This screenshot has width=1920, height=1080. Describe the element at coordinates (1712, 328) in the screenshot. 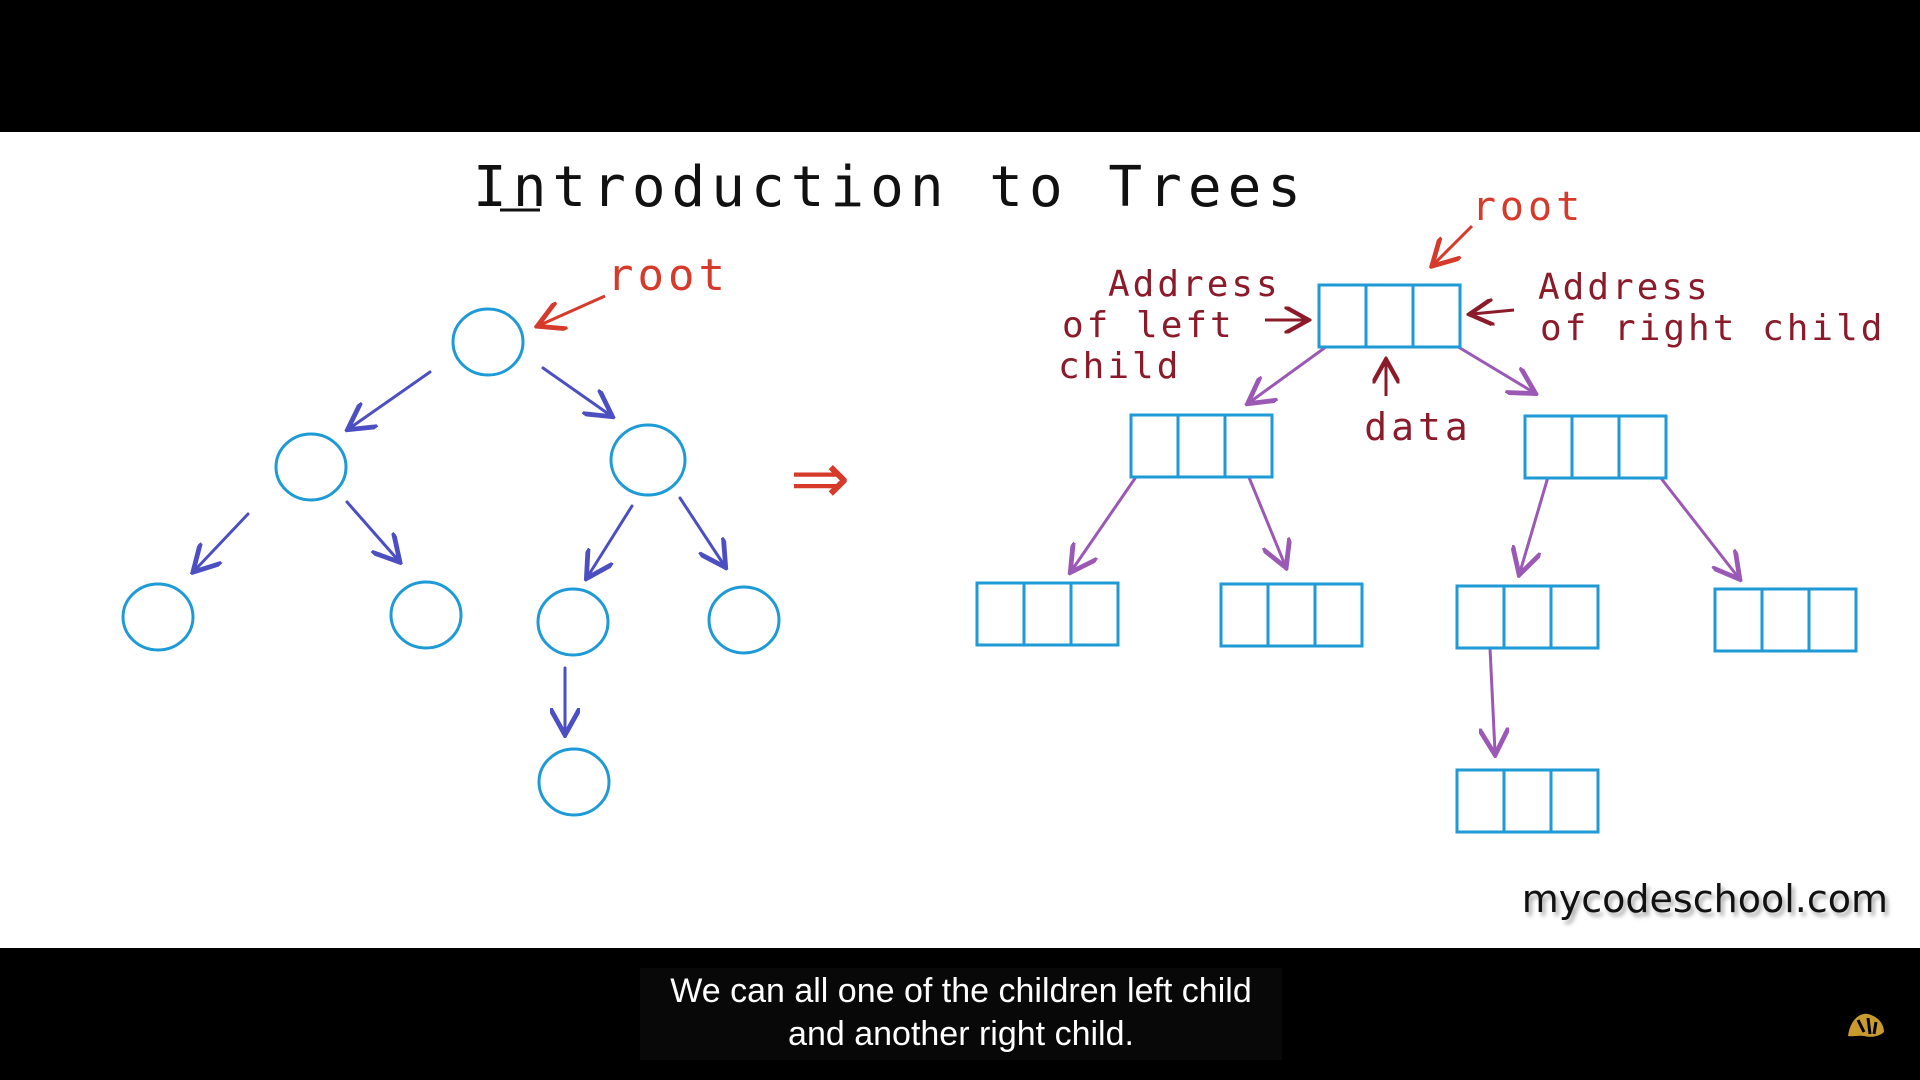

I see `annotation-text: of right child` at that location.